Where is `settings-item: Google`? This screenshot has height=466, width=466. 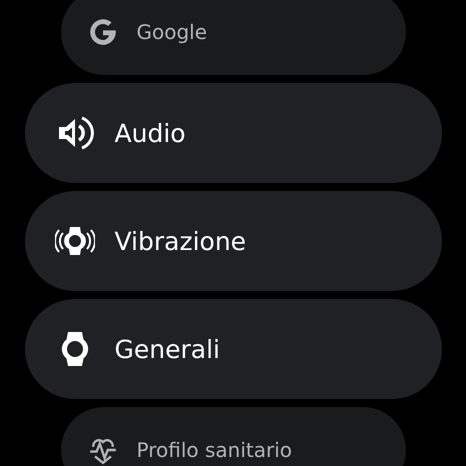
settings-item: Google is located at coordinates (233, 37).